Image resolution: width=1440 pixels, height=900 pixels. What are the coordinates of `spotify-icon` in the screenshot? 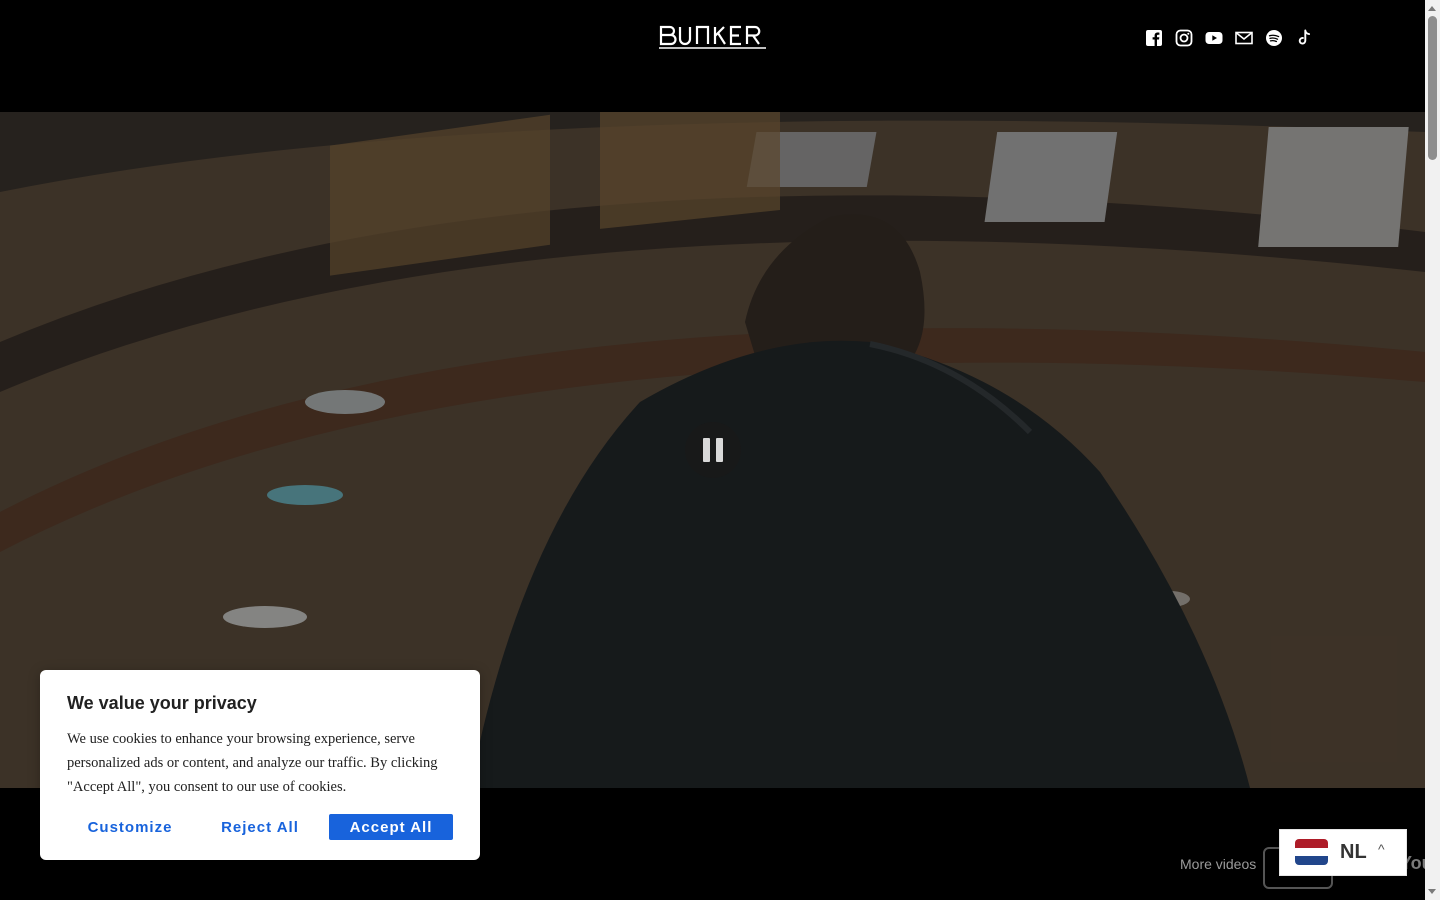 It's located at (1274, 38).